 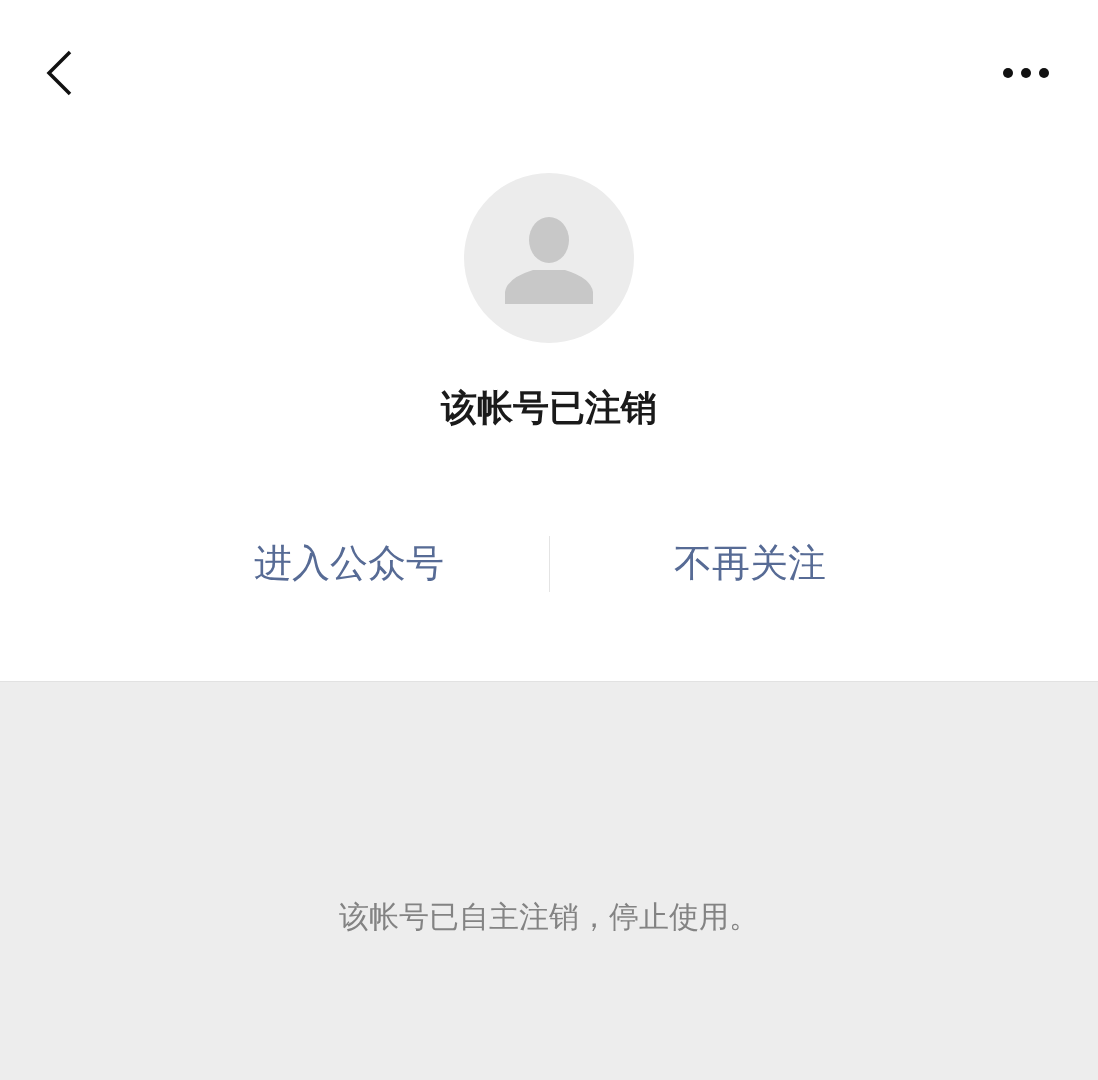 What do you see at coordinates (549, 916) in the screenshot?
I see `notice-text: 该帐号已自主注销，停止使用。` at bounding box center [549, 916].